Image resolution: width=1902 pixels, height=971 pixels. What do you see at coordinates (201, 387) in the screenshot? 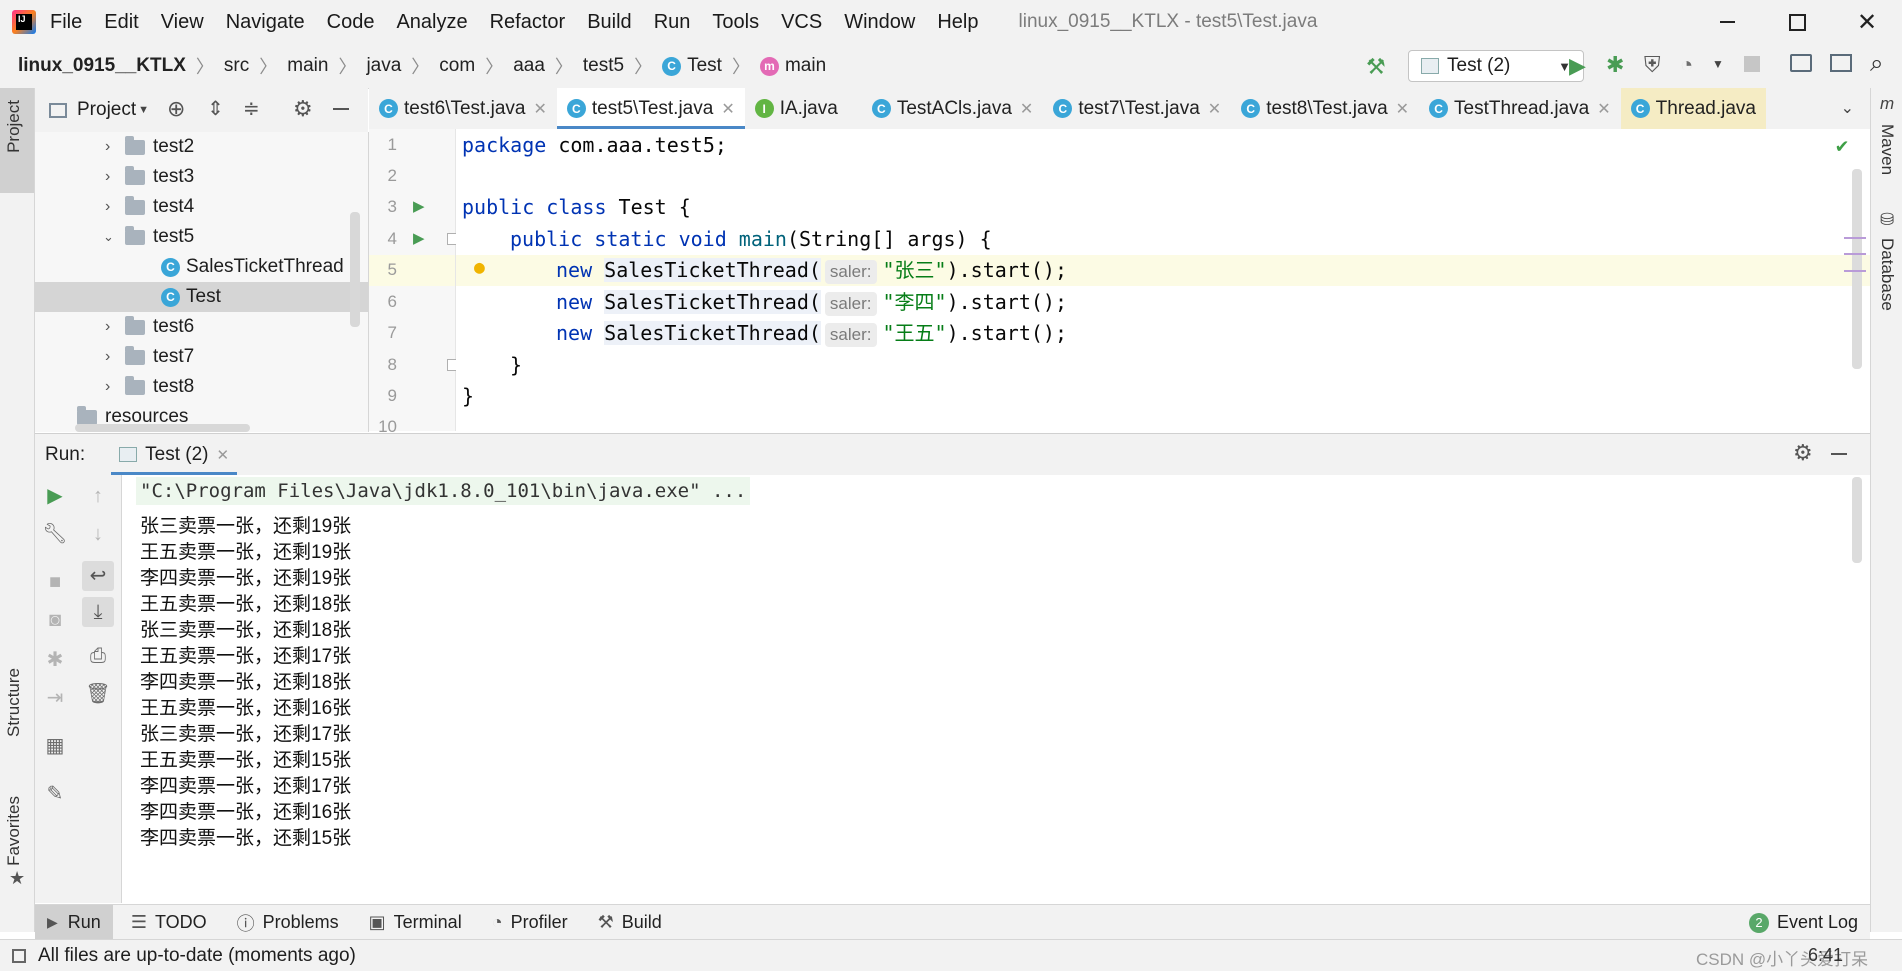
I see `tree-item-test8: › test8` at bounding box center [201, 387].